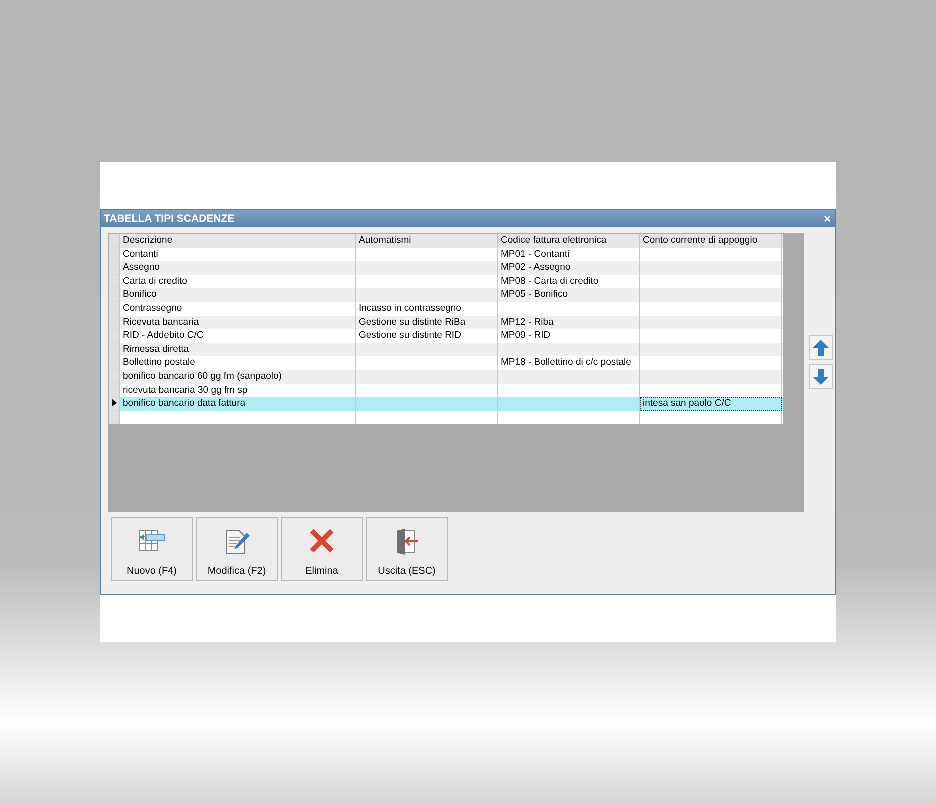 This screenshot has width=936, height=804. I want to click on up-arrow-icon, so click(821, 347).